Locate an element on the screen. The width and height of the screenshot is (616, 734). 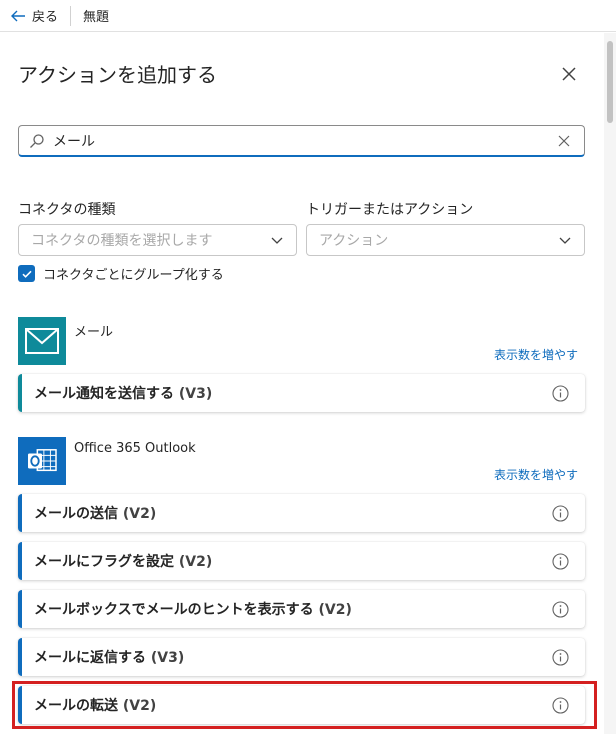
group-by-connector-checkbox: コネクタごとにグループ化する is located at coordinates (121, 273).